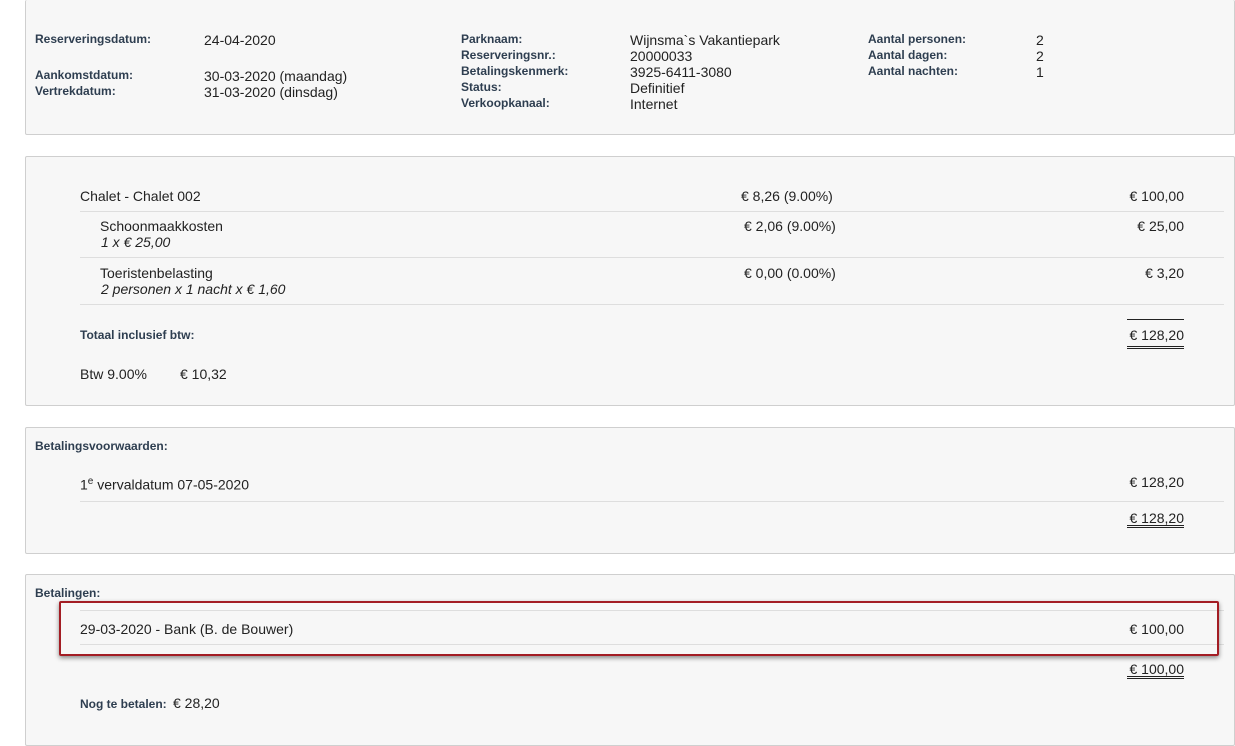 The height and width of the screenshot is (746, 1235). I want to click on cost-item-amount: € 100,00, so click(1157, 196).